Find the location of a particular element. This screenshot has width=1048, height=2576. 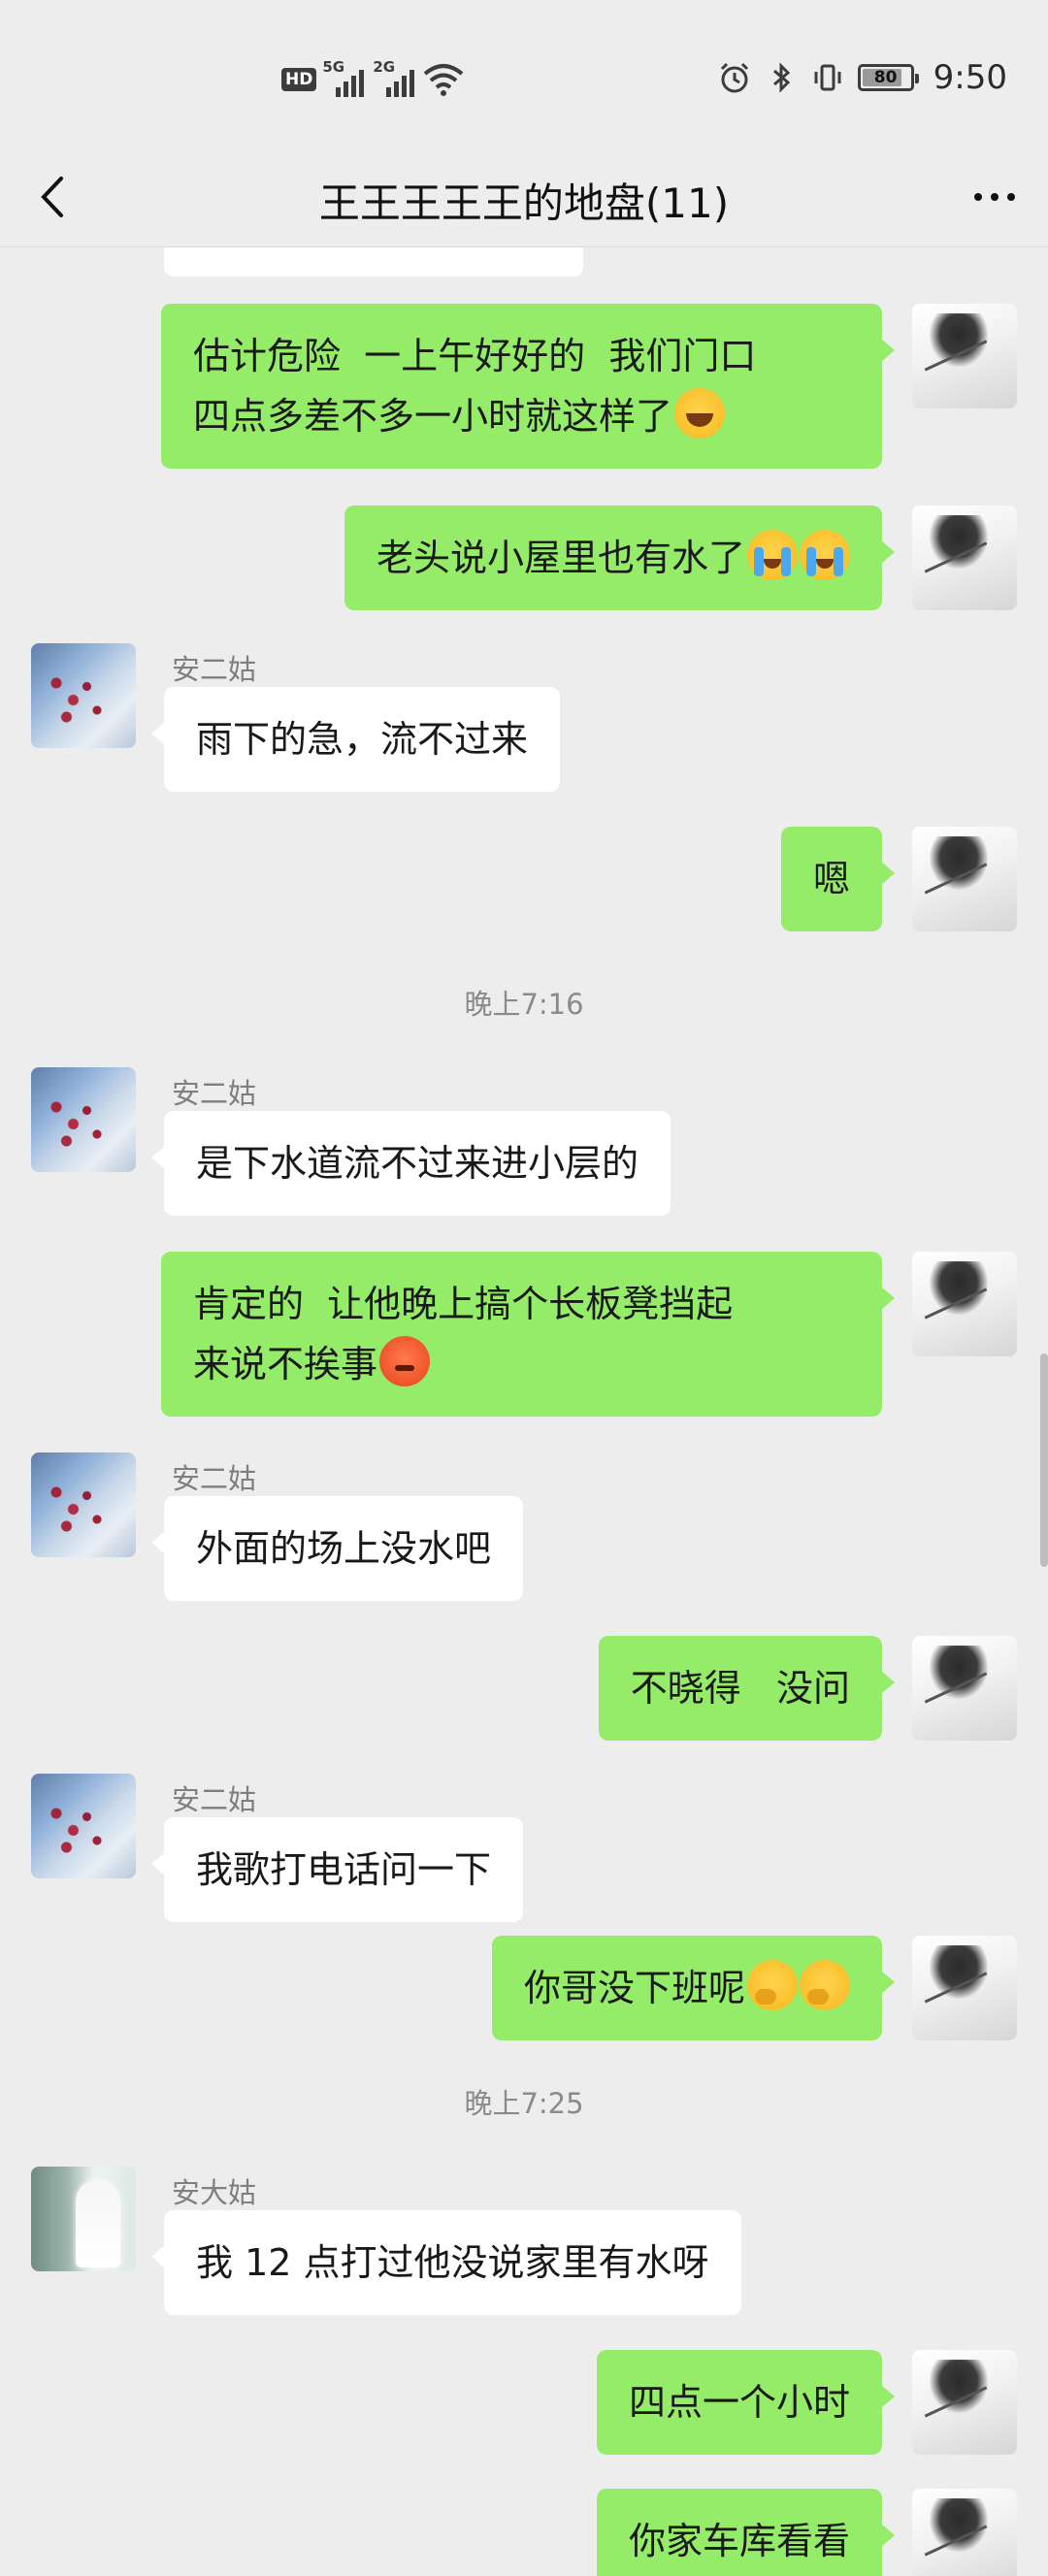

back-button is located at coordinates (53, 197).